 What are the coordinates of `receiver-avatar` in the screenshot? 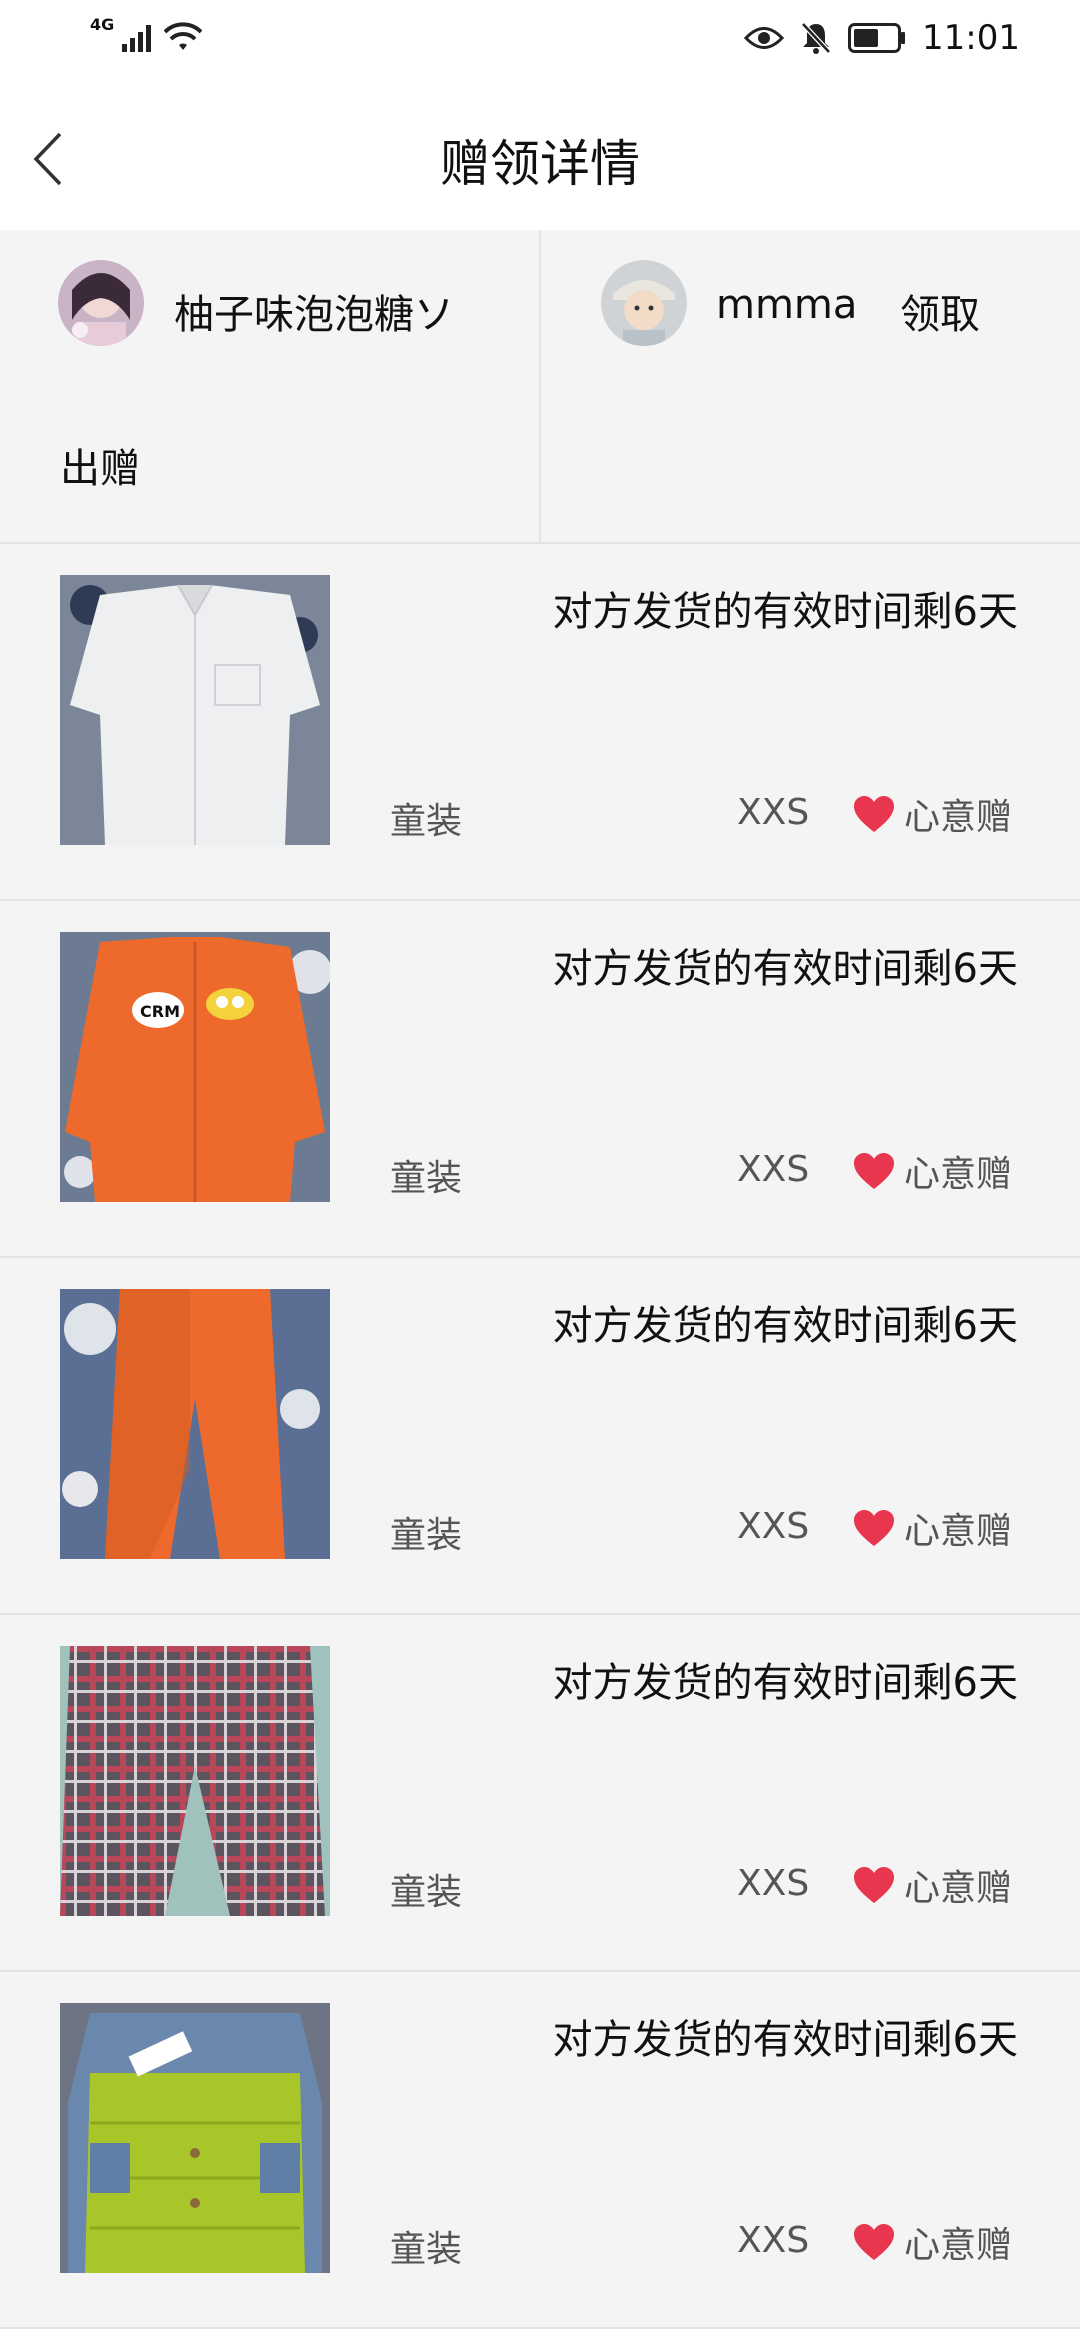 It's located at (644, 303).